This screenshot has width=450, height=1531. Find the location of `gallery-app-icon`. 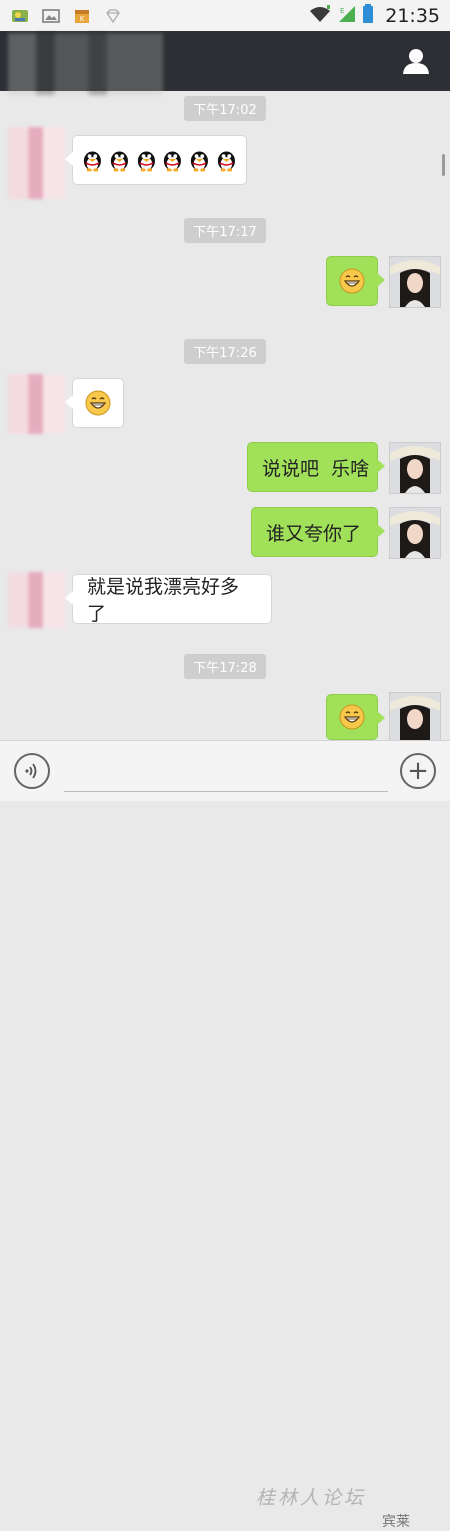

gallery-app-icon is located at coordinates (20, 16).